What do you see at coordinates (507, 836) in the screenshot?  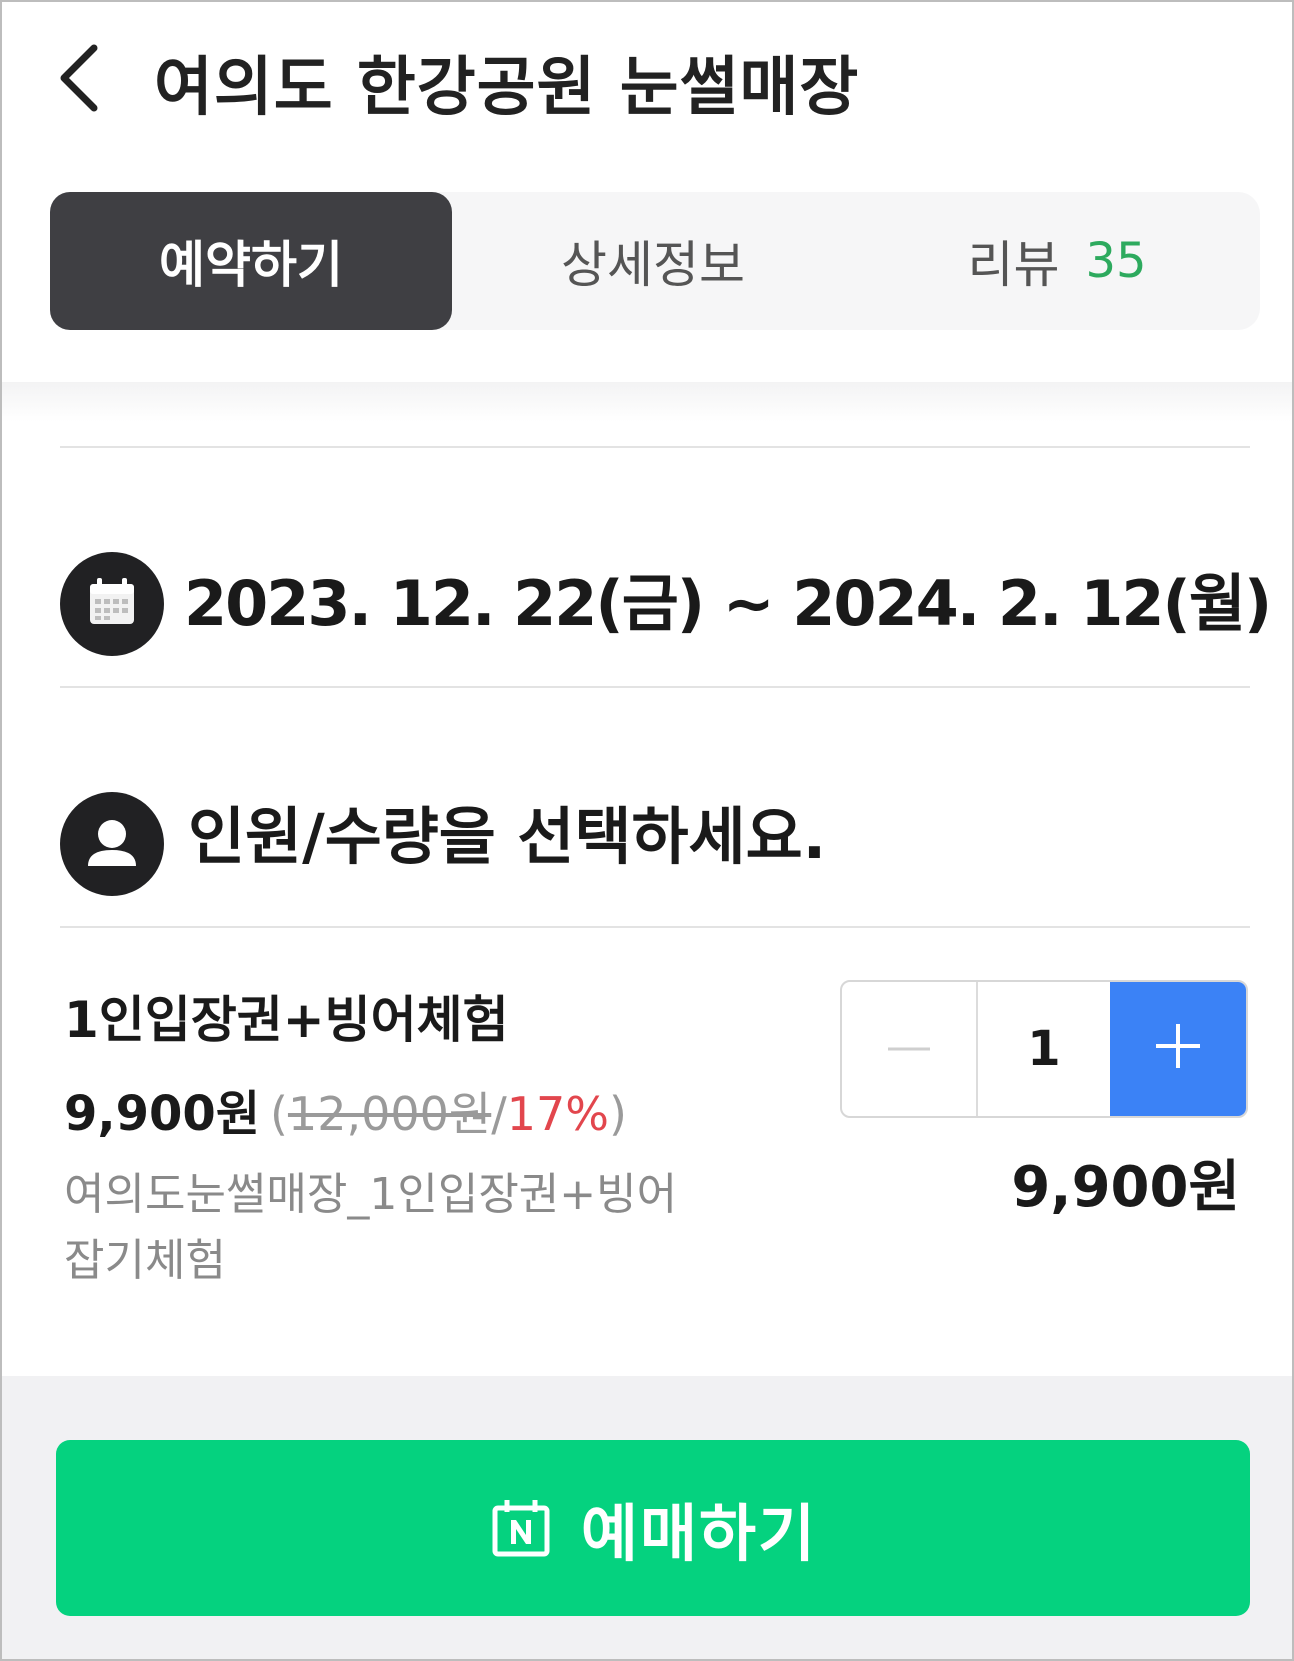 I see `quantity-prompt: 인원/수량을 선택하세요.` at bounding box center [507, 836].